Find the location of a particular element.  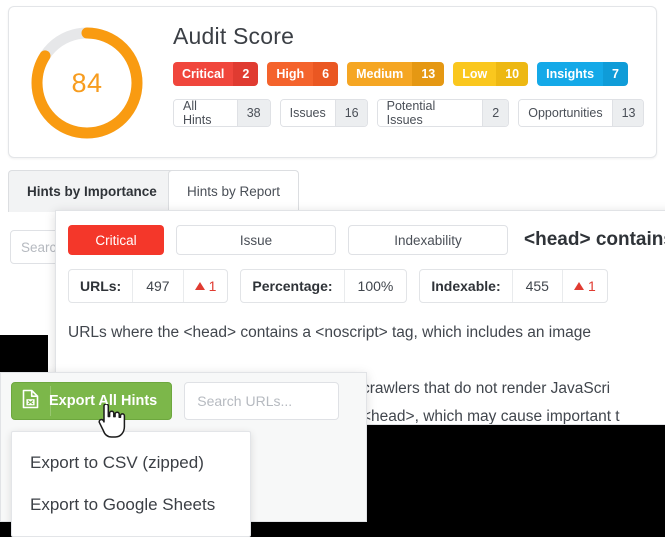

severity-label-low: Low is located at coordinates (475, 74).